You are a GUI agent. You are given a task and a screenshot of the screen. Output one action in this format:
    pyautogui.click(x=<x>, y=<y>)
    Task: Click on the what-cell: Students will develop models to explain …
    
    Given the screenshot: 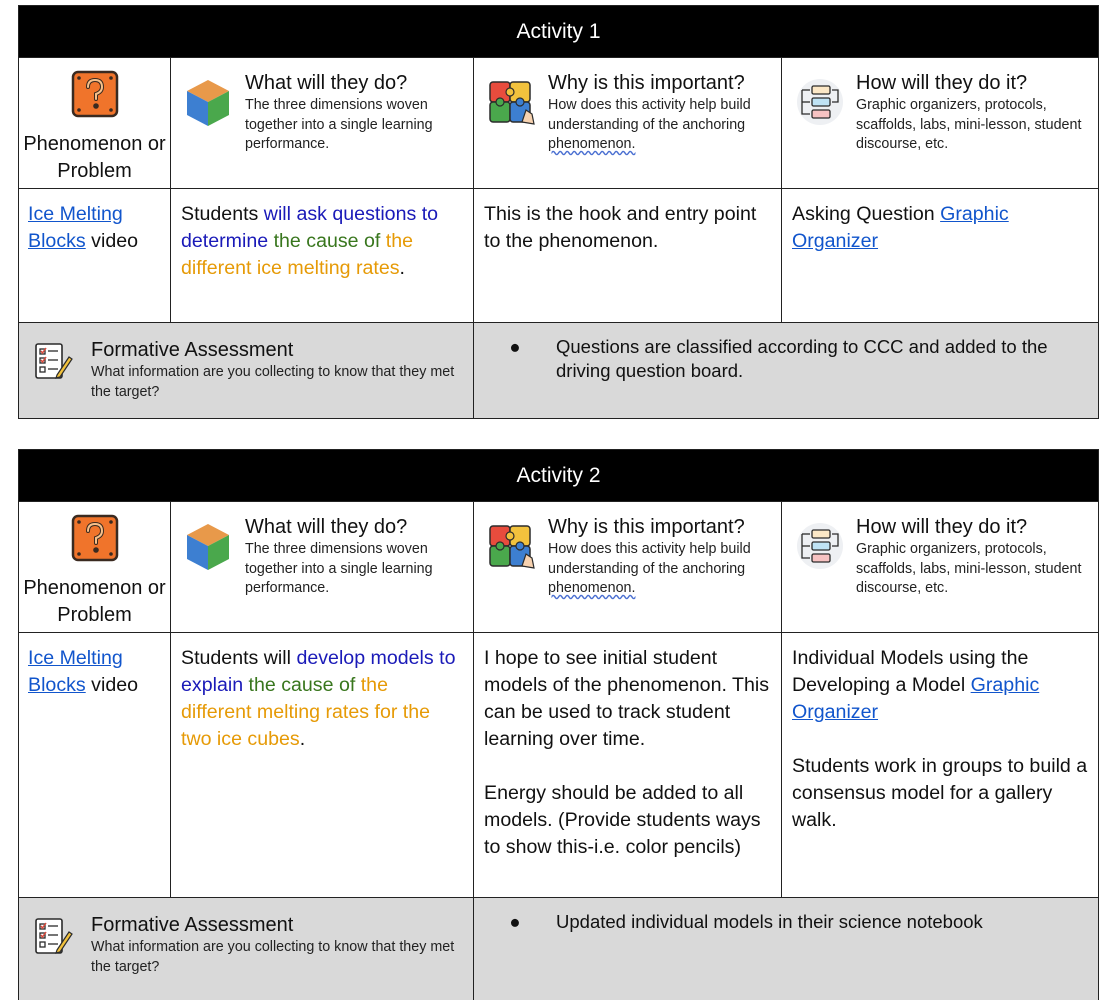 What is the action you would take?
    pyautogui.click(x=322, y=765)
    